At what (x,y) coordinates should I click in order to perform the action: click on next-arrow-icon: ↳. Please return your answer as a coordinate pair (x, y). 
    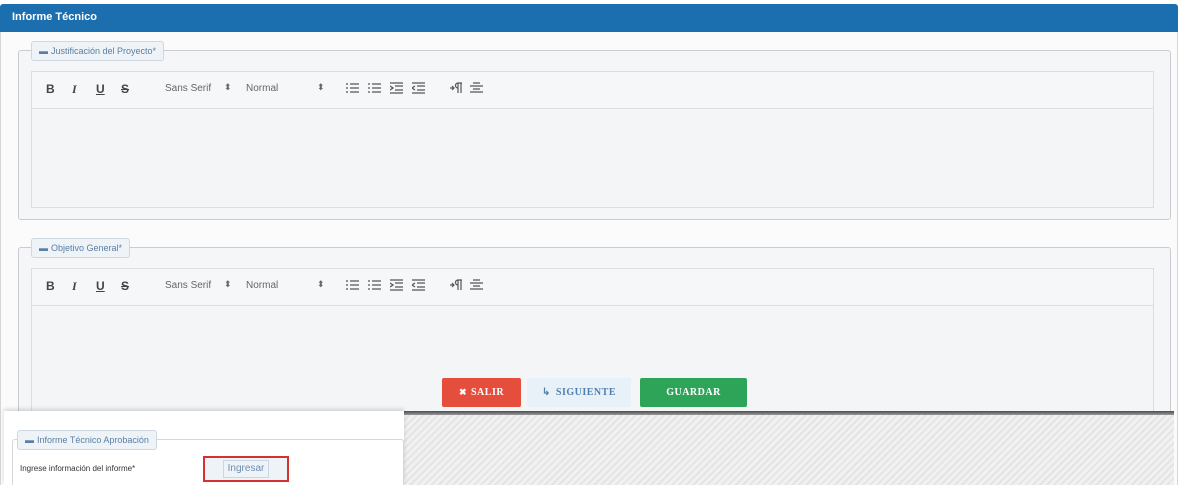
    Looking at the image, I should click on (546, 392).